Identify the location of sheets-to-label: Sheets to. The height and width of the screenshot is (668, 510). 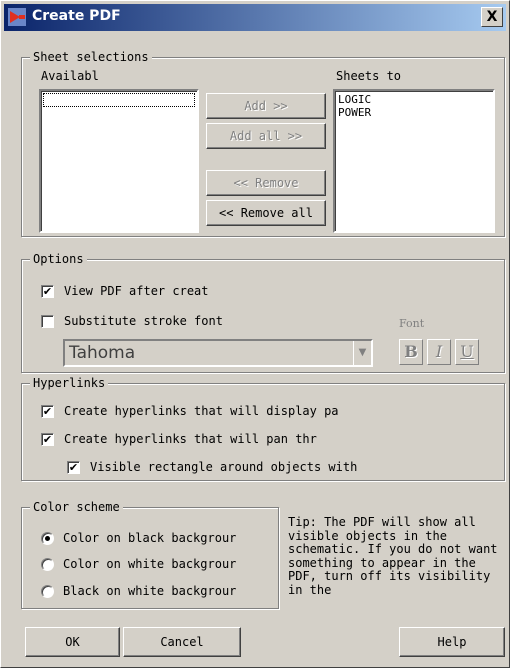
(369, 76).